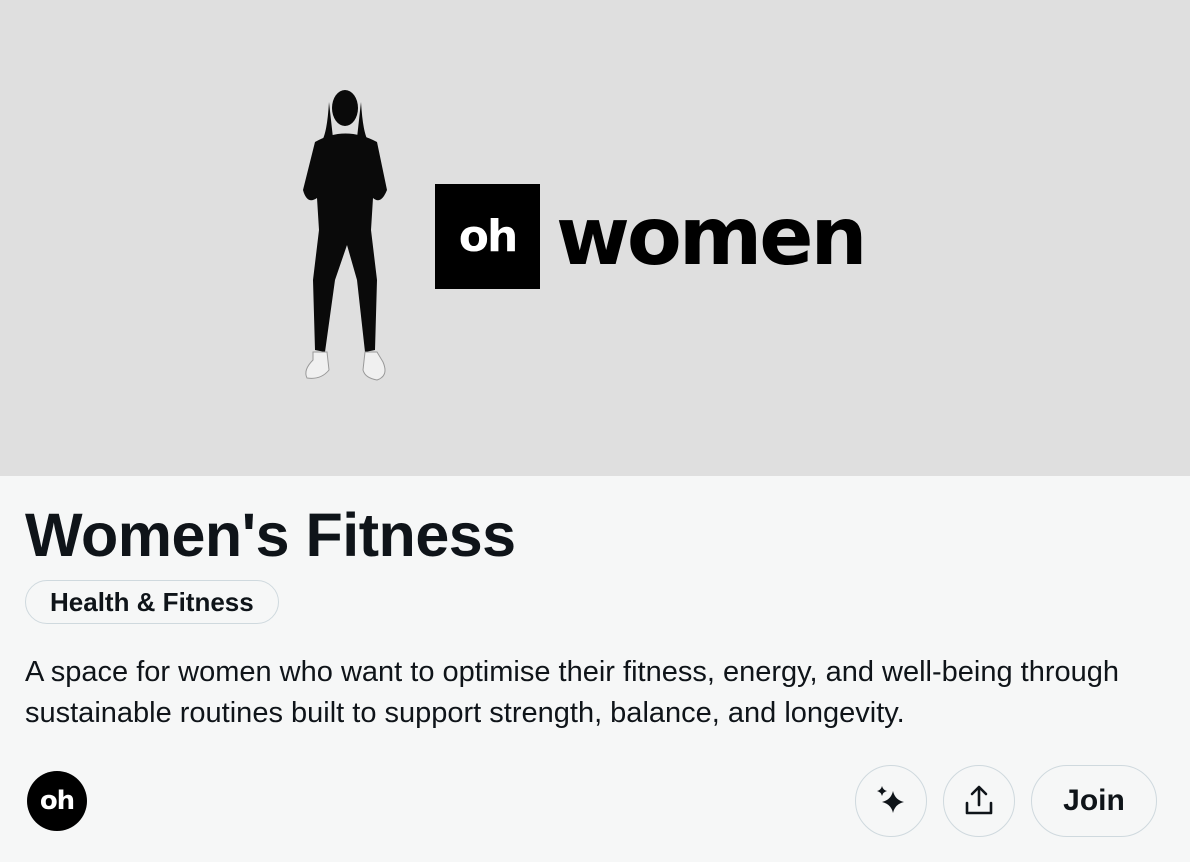  Describe the element at coordinates (1094, 801) in the screenshot. I see `join-button: Join` at that location.